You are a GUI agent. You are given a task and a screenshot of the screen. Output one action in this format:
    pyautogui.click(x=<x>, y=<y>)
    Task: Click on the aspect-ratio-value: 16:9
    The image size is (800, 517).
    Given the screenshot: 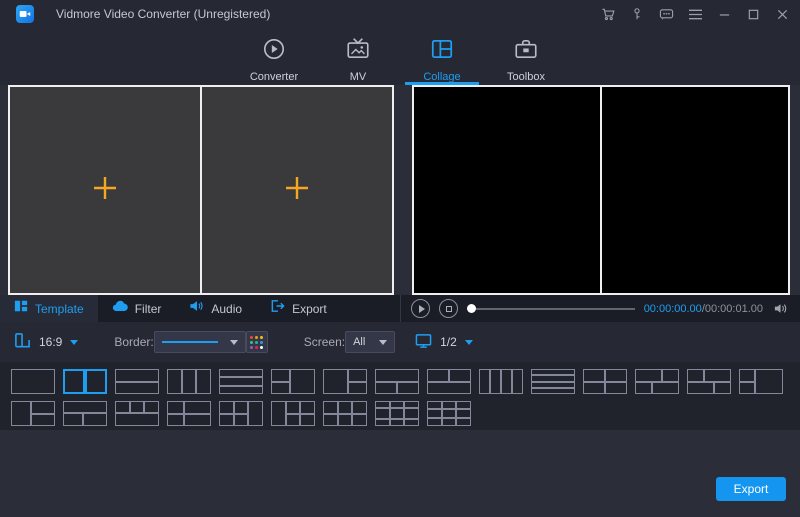 What is the action you would take?
    pyautogui.click(x=51, y=342)
    